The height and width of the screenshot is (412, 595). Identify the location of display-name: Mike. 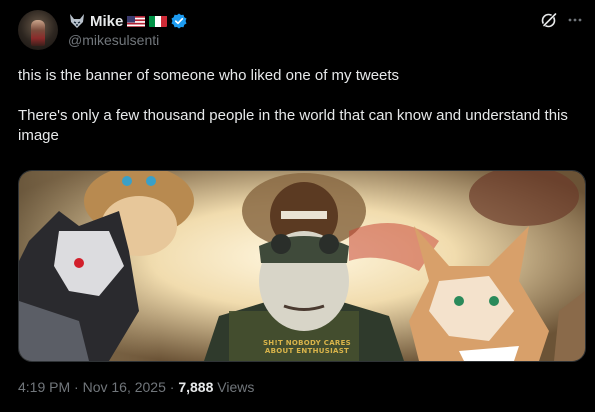
(106, 21).